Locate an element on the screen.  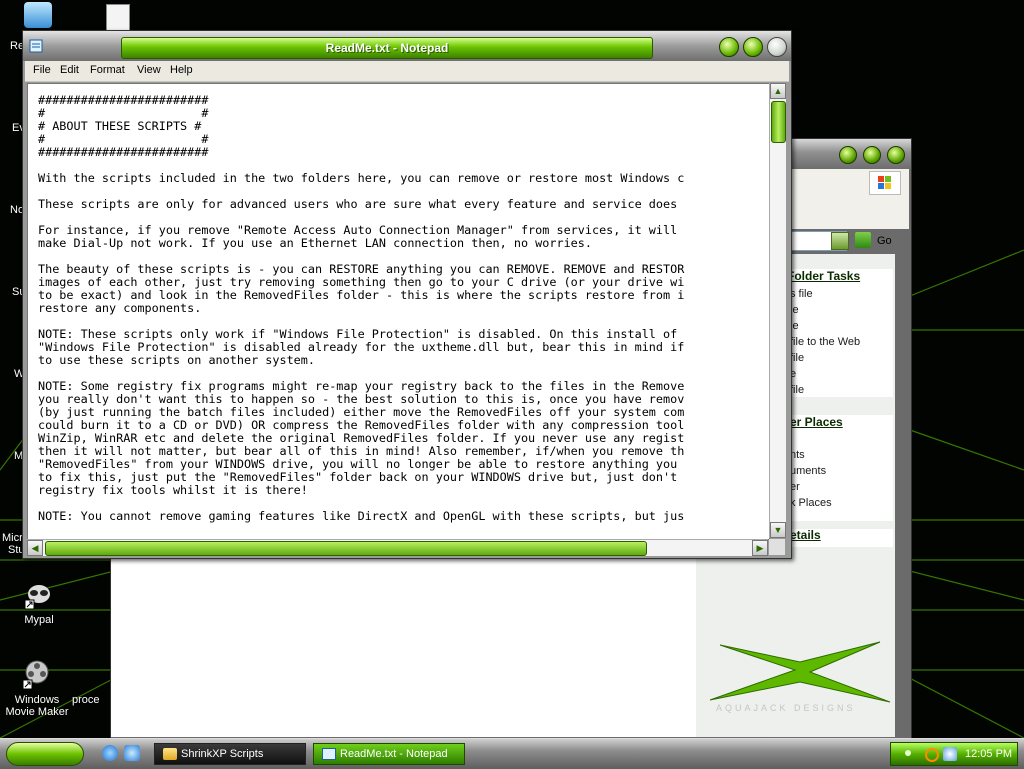
taskbar-button-shrinkxp-scripts: ShrinkXP Scripts is located at coordinates (230, 754).